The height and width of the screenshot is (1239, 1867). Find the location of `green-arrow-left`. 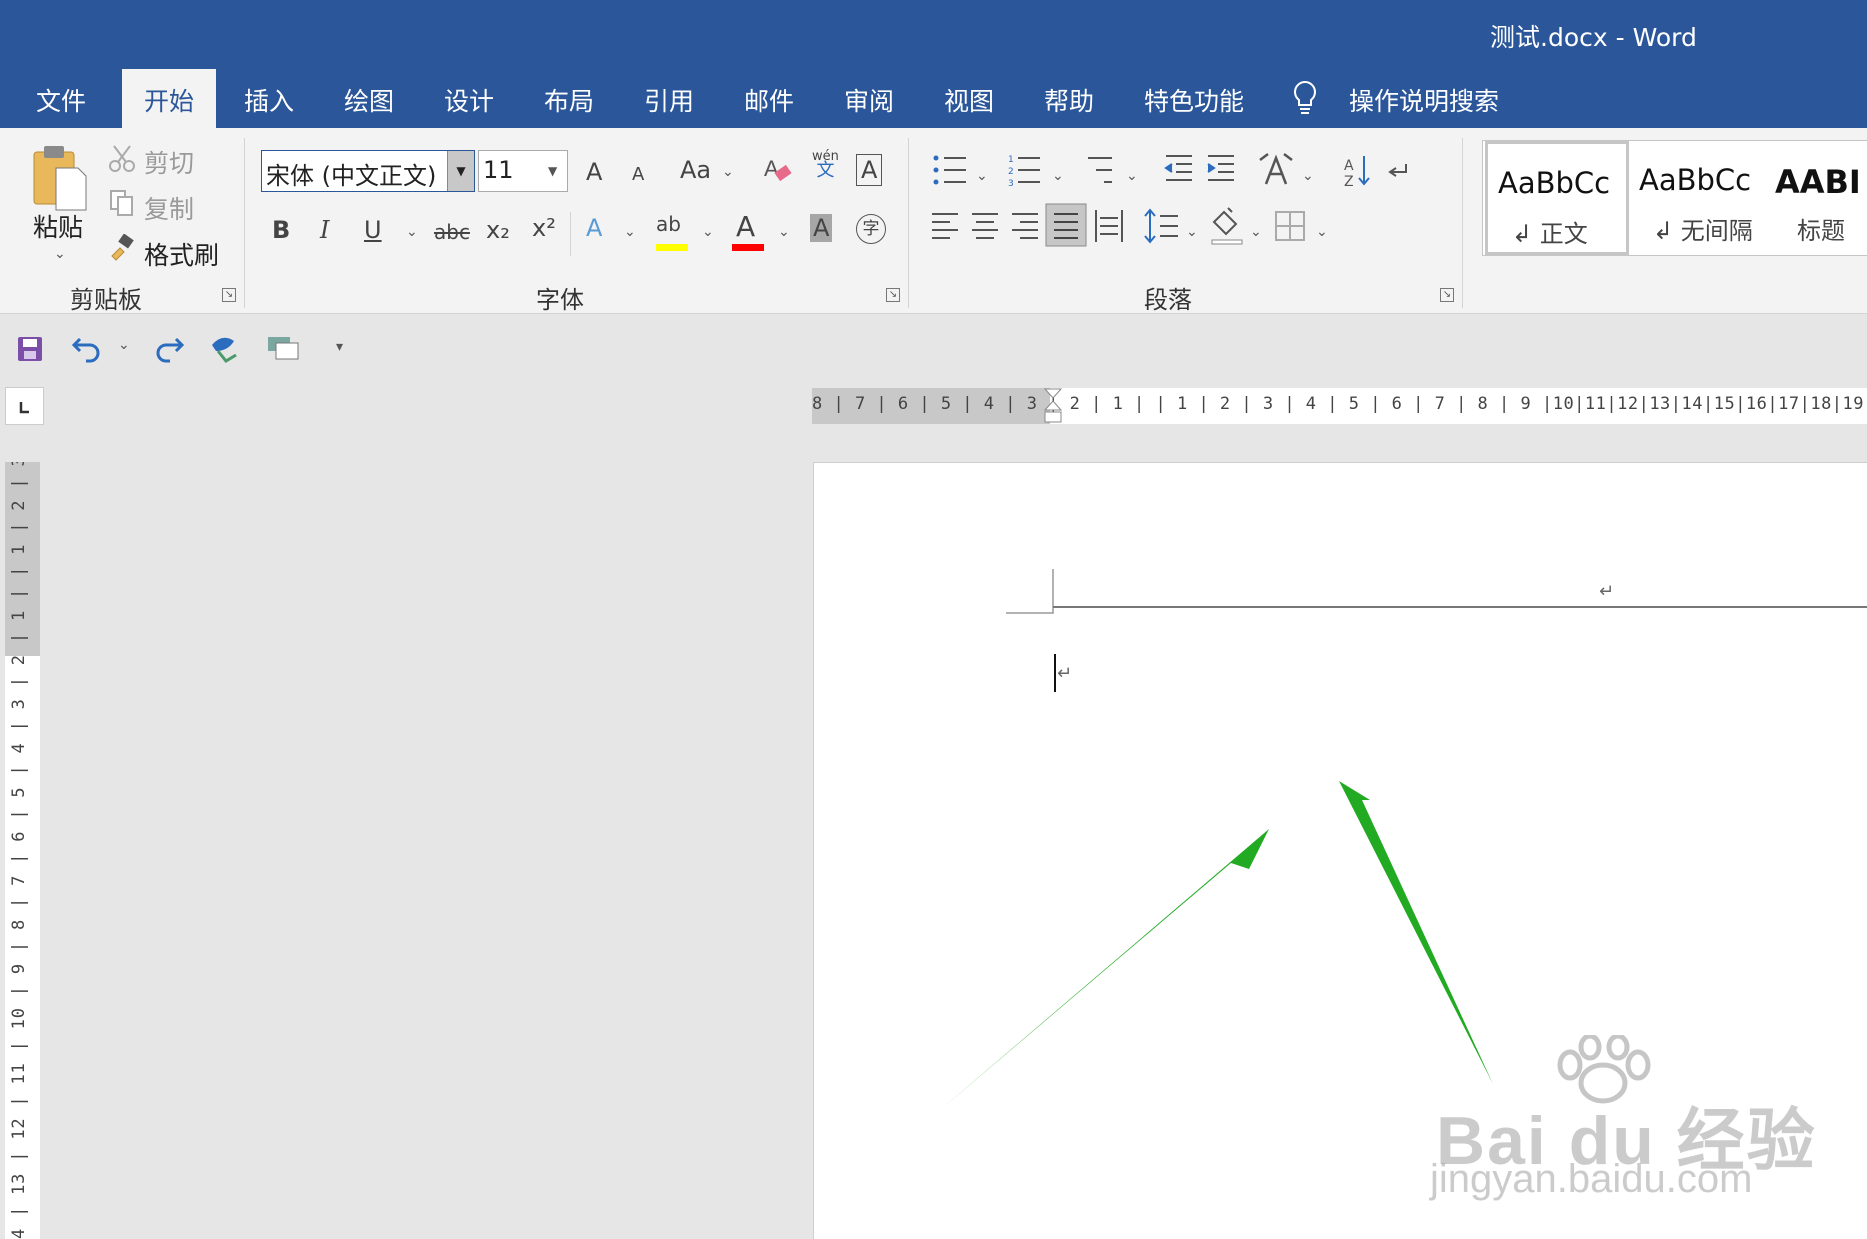

green-arrow-left is located at coordinates (1104, 970).